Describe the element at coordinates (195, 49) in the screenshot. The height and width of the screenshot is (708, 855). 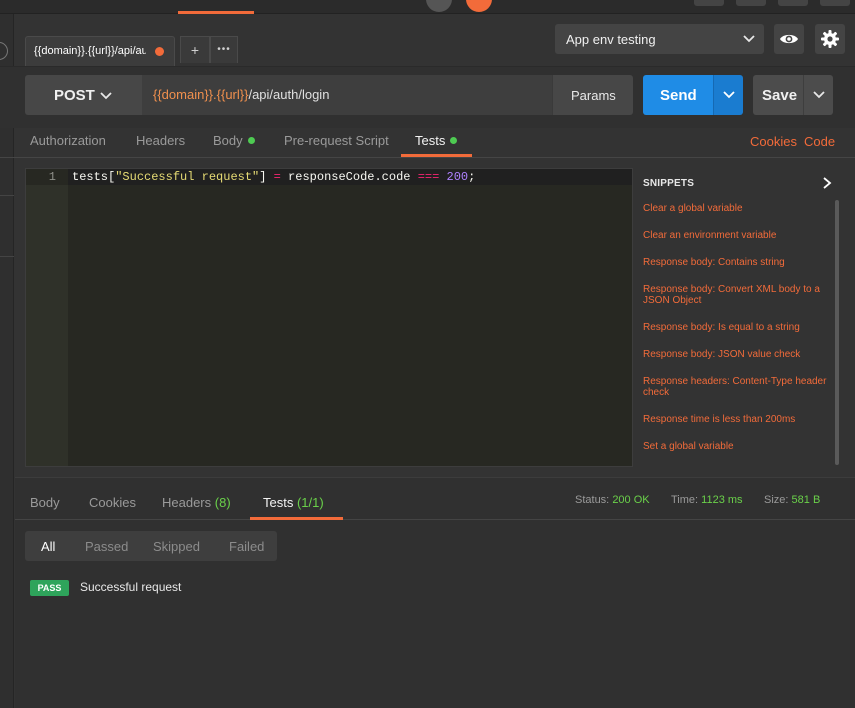
I see `new-tab-button: +` at that location.